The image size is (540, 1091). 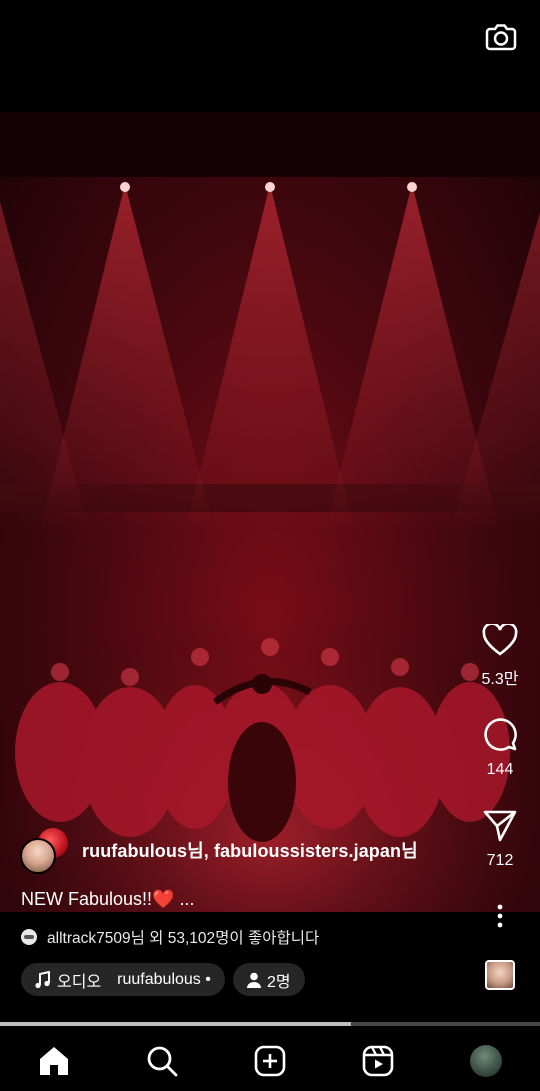 I want to click on comment-icon, so click(x=500, y=734).